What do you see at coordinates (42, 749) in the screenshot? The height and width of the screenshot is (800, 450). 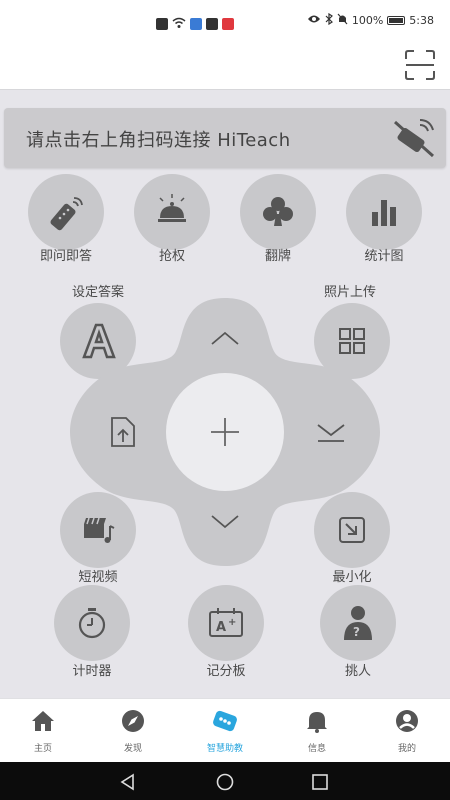 I see `tab-home-label: 主页` at bounding box center [42, 749].